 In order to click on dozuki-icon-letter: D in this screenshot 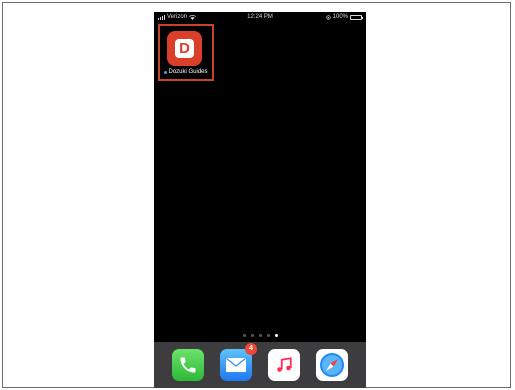, I will do `click(184, 48)`.